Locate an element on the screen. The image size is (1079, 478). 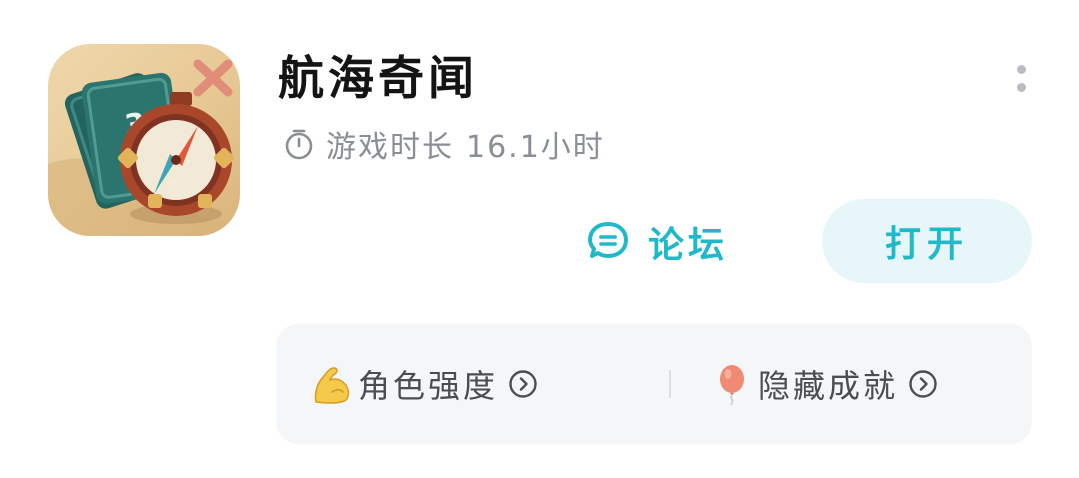
playtime-label: 游戏时长 is located at coordinates (390, 147).